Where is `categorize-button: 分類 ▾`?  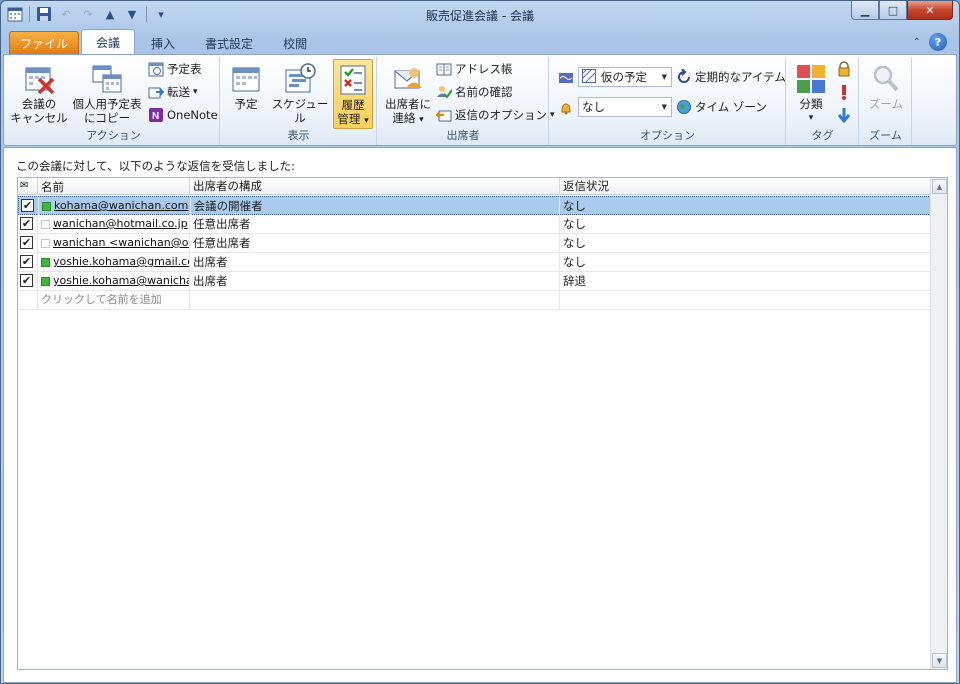 categorize-button: 分類 ▾ is located at coordinates (811, 92).